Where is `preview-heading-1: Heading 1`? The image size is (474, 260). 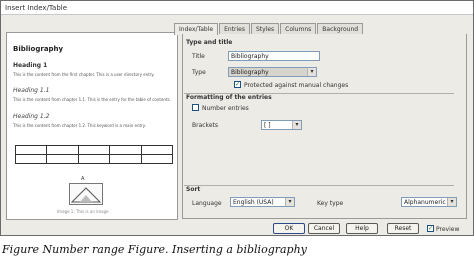
preview-heading-1: Heading 1 is located at coordinates (30, 65).